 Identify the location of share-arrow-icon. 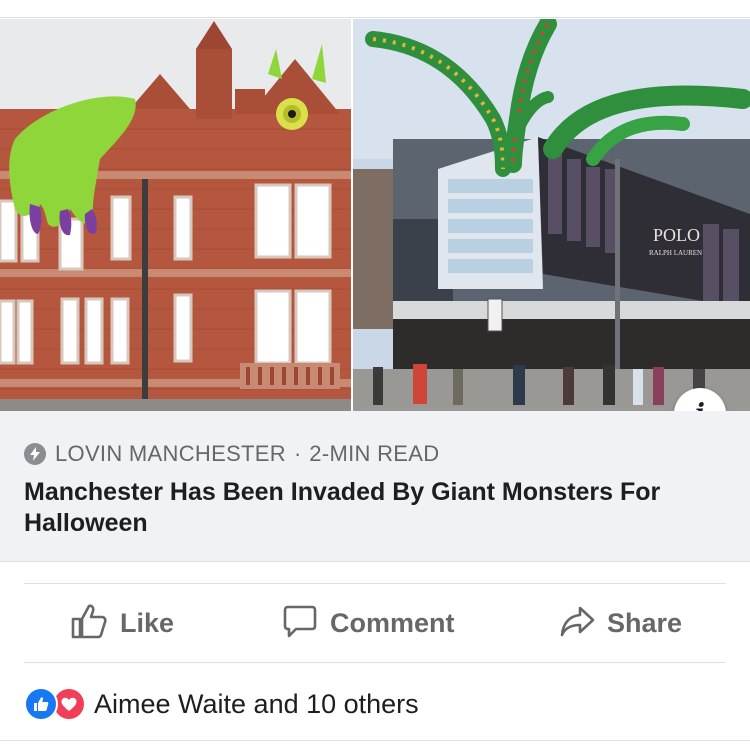
(577, 623).